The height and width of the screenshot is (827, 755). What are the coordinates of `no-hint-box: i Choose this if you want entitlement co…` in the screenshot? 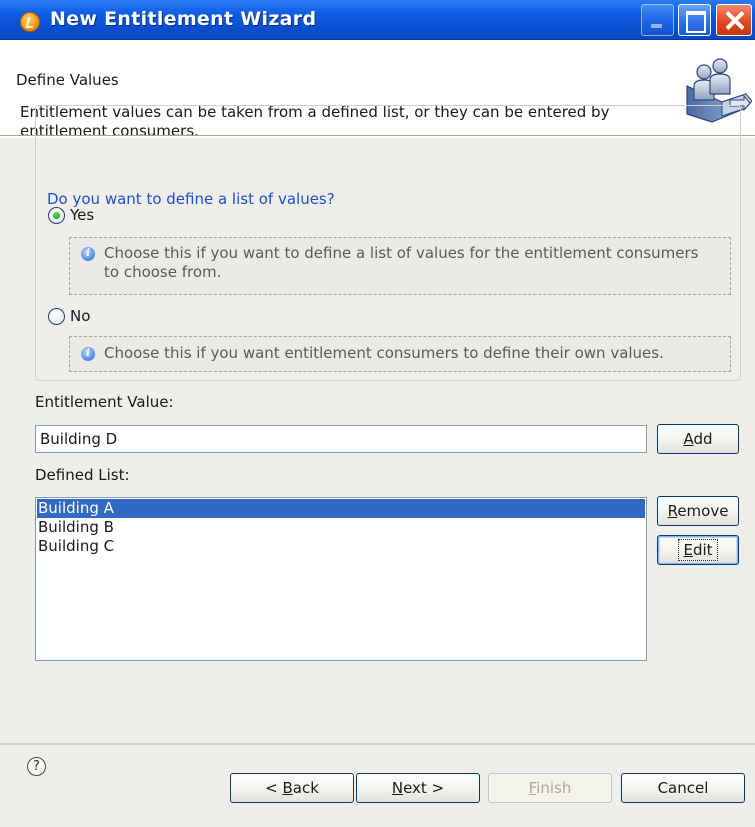 It's located at (400, 354).